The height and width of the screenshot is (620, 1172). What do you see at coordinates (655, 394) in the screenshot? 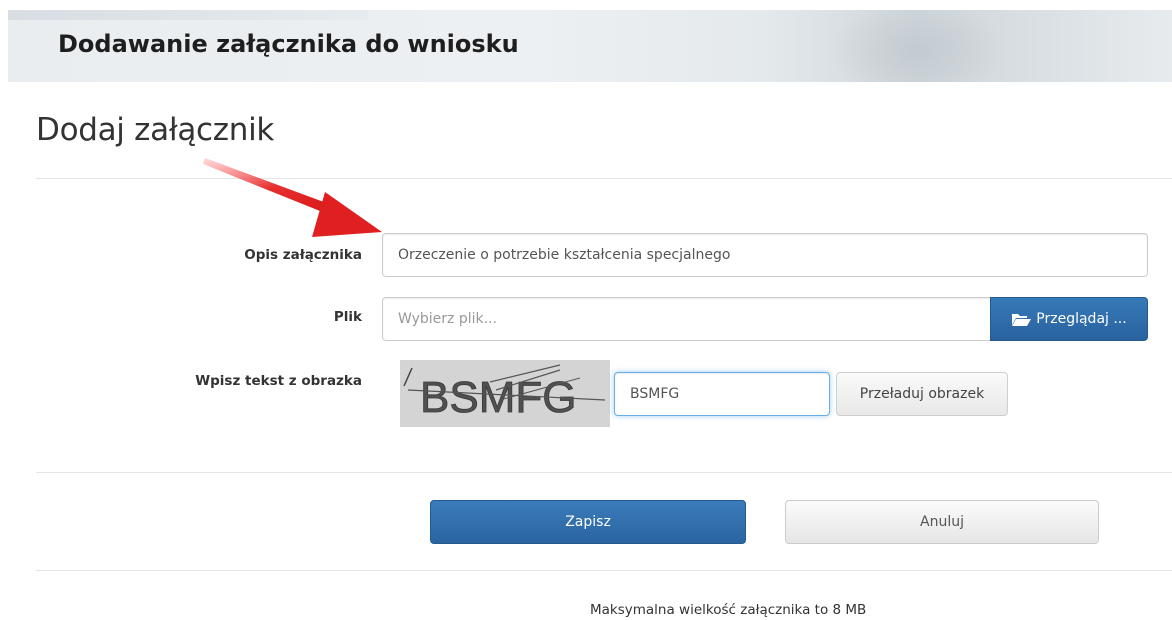
I see `captcha-input-value: BSMFG` at bounding box center [655, 394].